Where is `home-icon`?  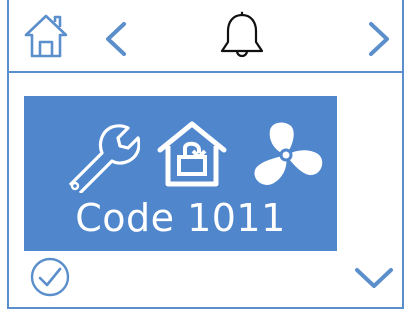 home-icon is located at coordinates (48, 36).